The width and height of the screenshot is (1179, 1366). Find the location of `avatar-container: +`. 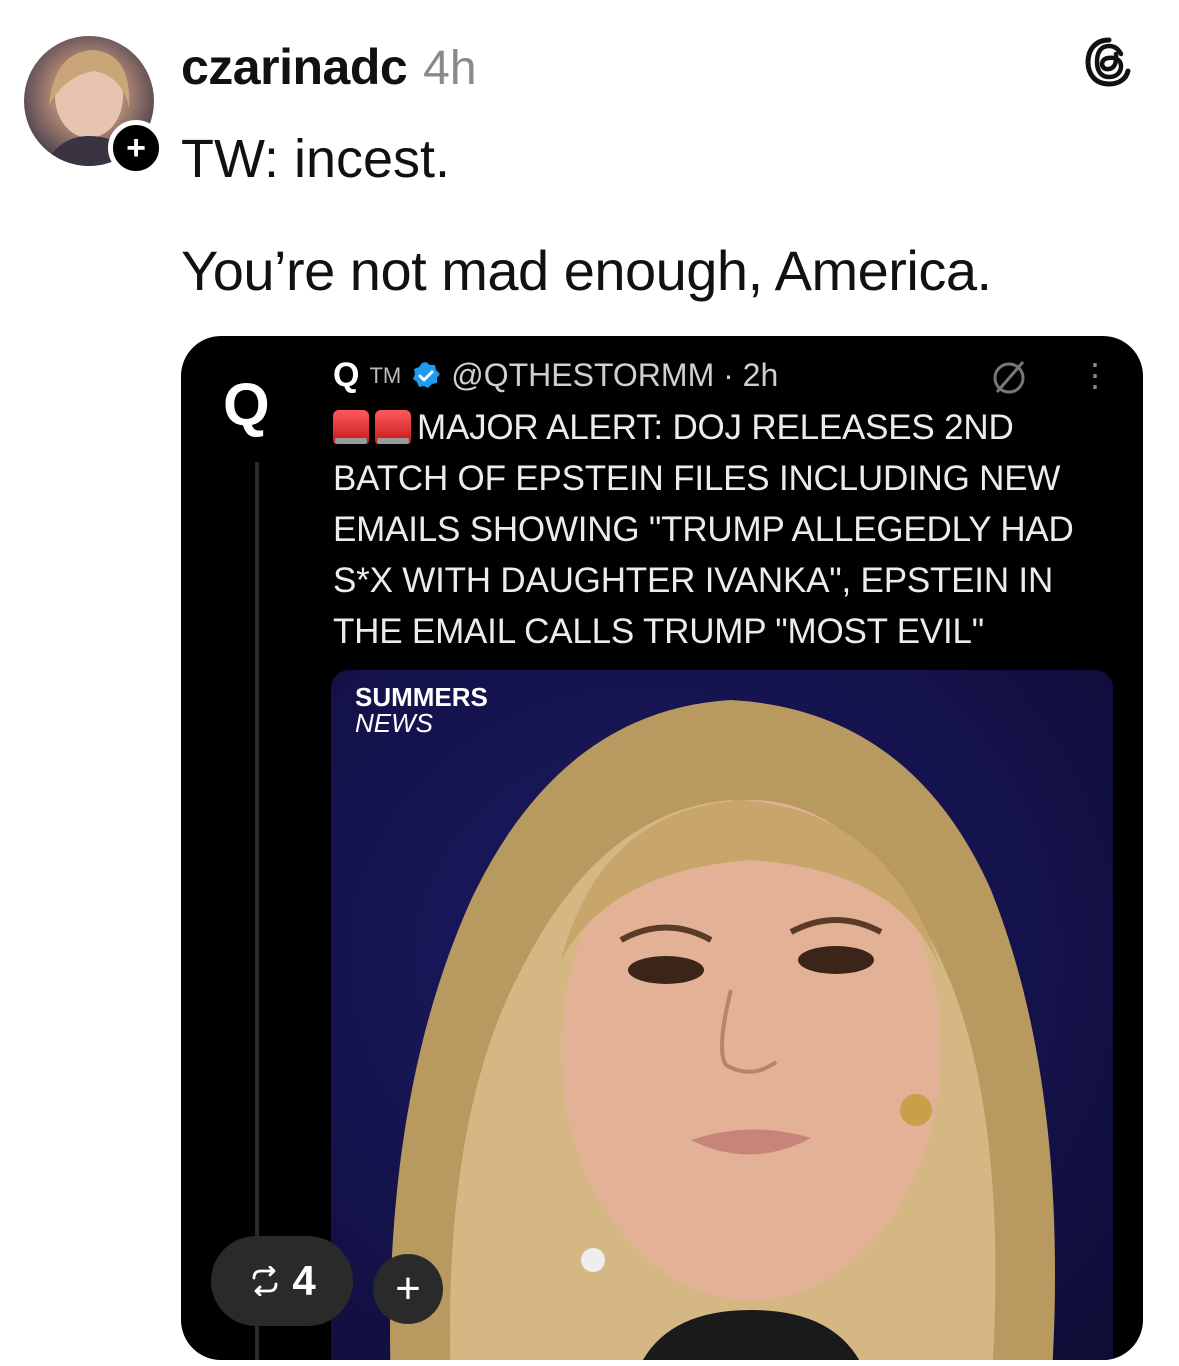

avatar-container: + is located at coordinates (94, 106).